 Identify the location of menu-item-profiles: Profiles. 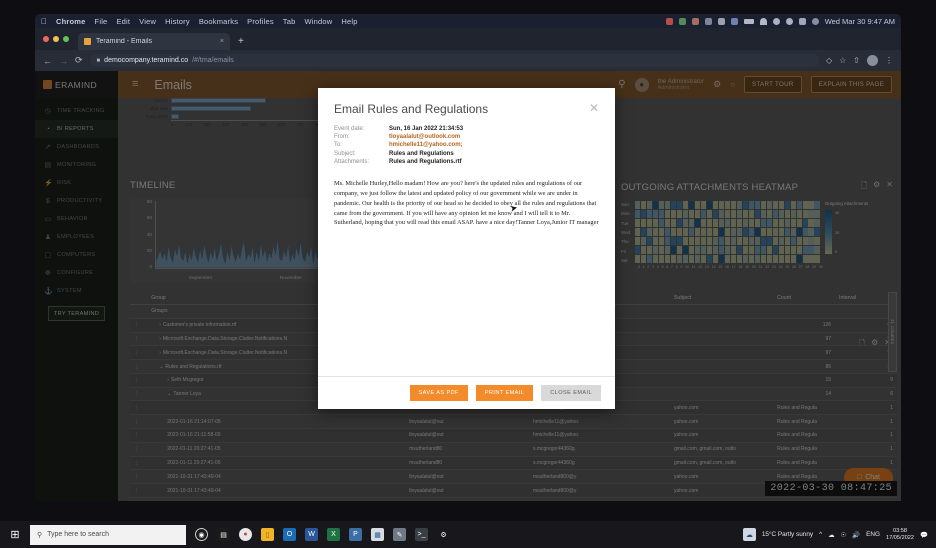
(260, 21).